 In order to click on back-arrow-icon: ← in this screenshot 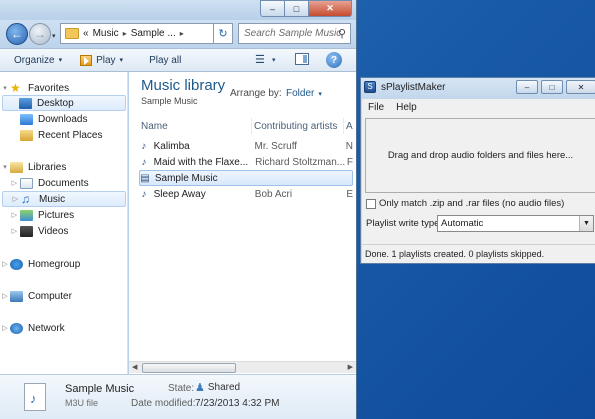, I will do `click(17, 34)`.